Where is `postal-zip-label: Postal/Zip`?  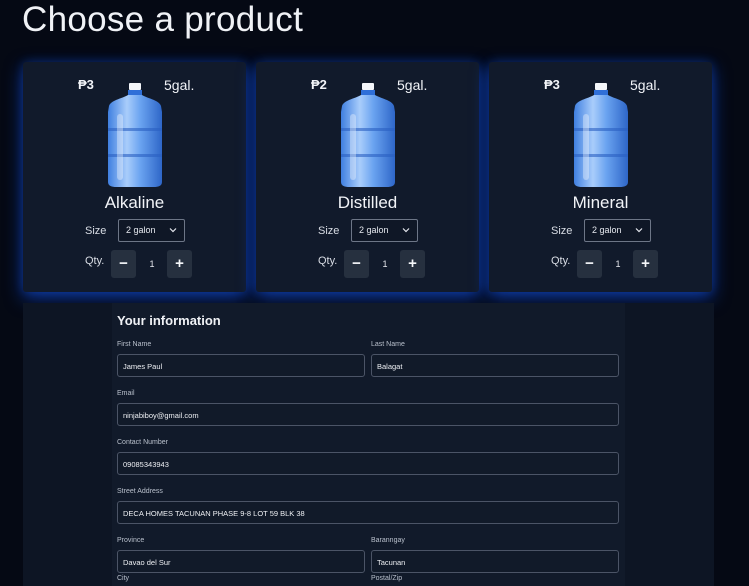
postal-zip-label: Postal/Zip is located at coordinates (387, 578).